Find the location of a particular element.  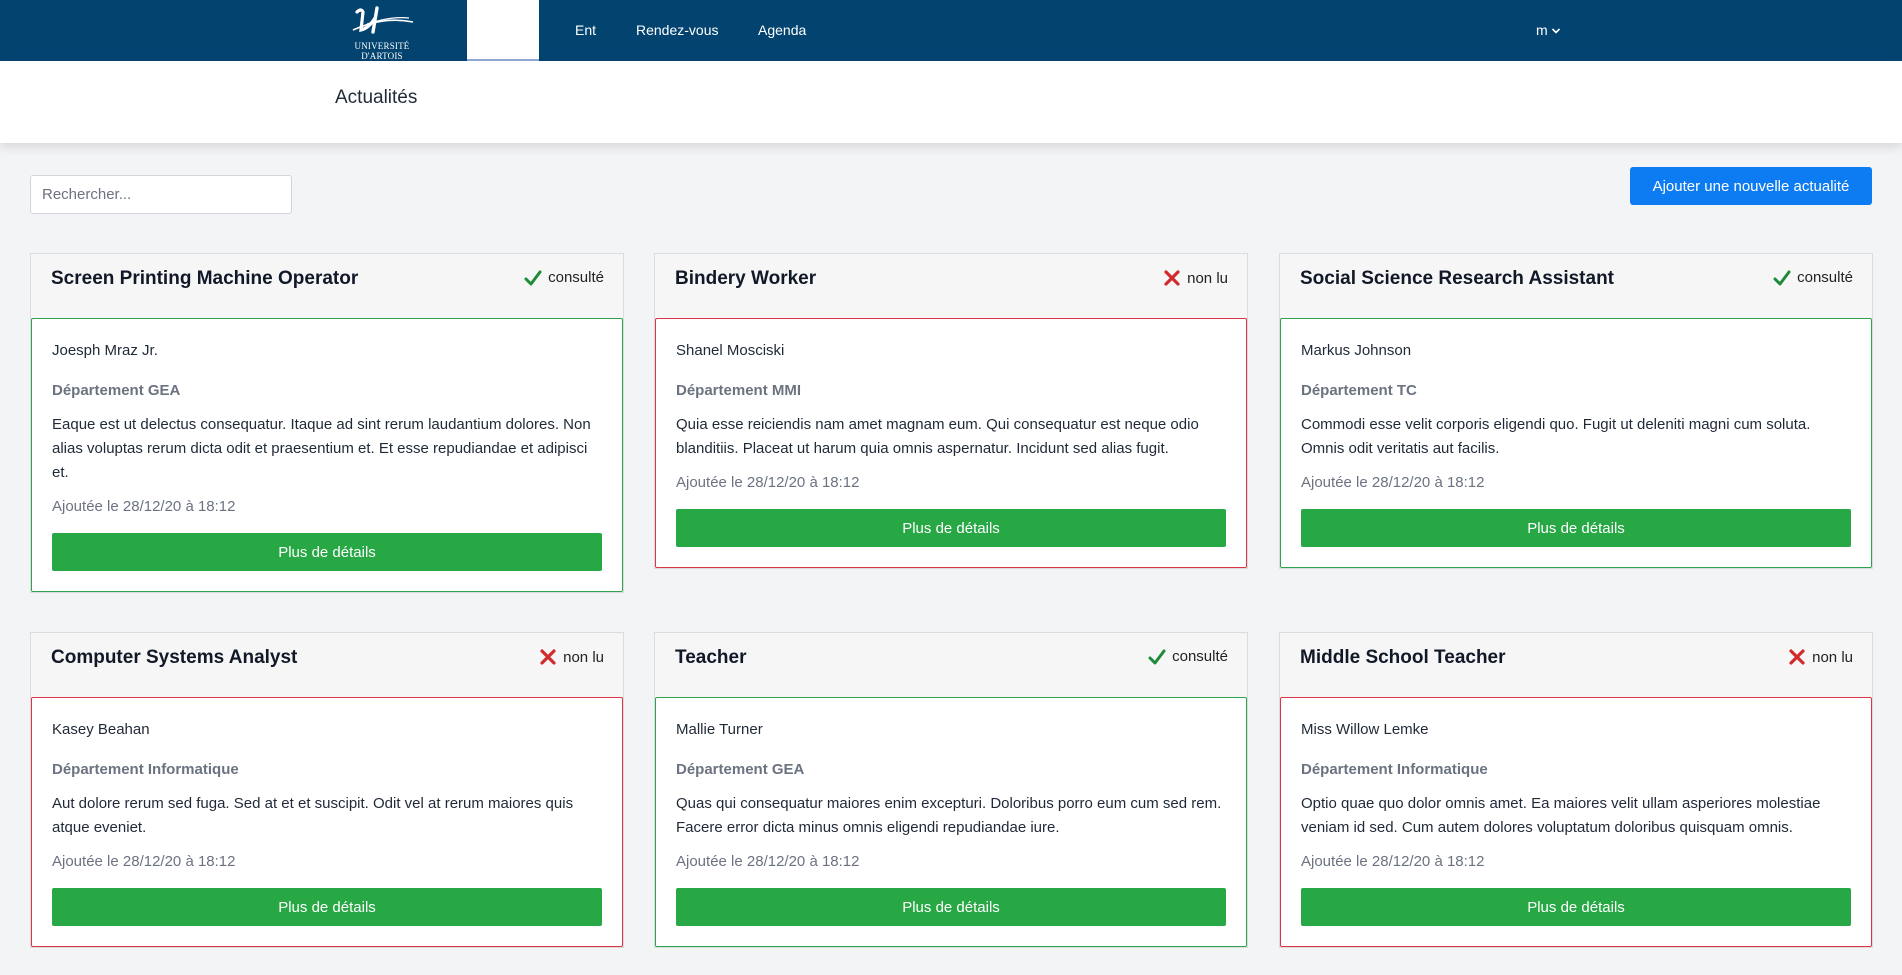

add-news-button: Ajouter une nouvelle actualité is located at coordinates (1751, 186).